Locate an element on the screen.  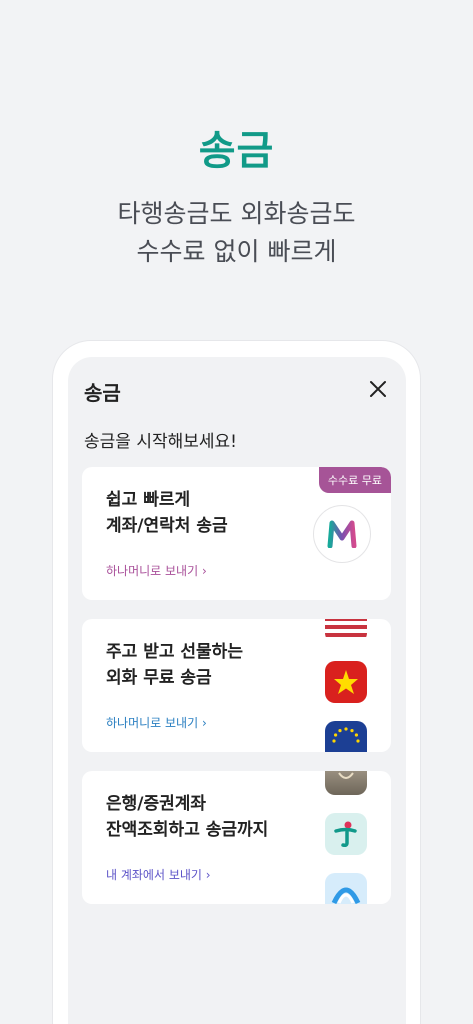
card-title-line1: 은행/증권계좌 is located at coordinates (156, 804).